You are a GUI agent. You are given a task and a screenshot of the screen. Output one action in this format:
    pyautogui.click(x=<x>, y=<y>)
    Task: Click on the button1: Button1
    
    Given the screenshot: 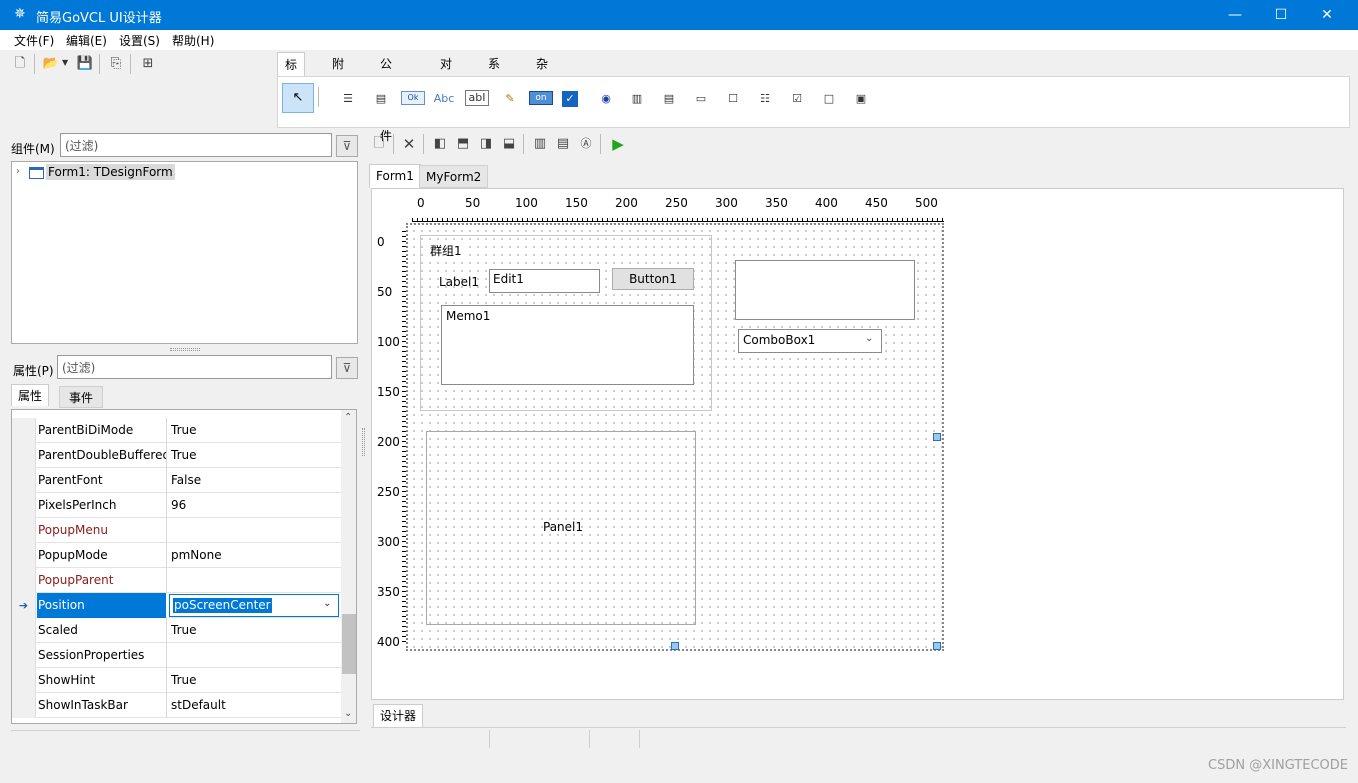 What is the action you would take?
    pyautogui.click(x=653, y=279)
    